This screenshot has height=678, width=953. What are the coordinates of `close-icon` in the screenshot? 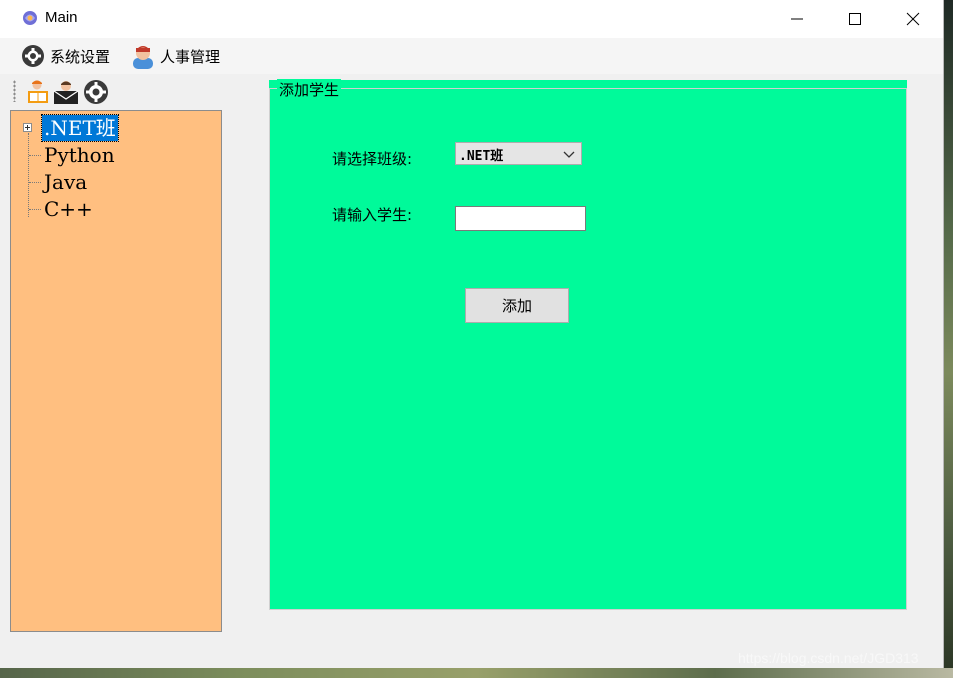 It's located at (913, 19).